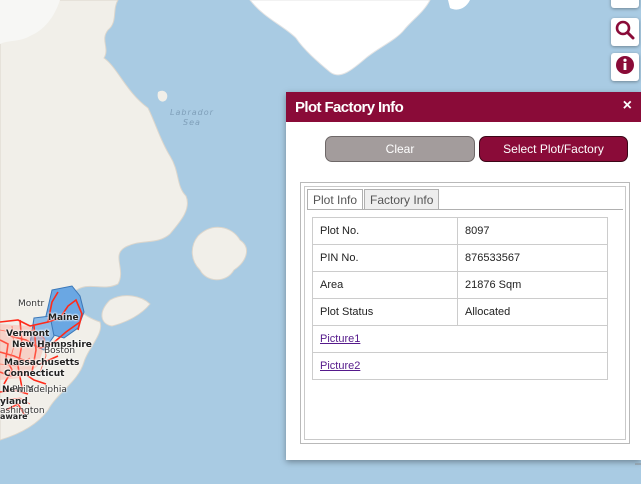 This screenshot has width=641, height=484. I want to click on table-row: Plot No. 8097, so click(460, 231).